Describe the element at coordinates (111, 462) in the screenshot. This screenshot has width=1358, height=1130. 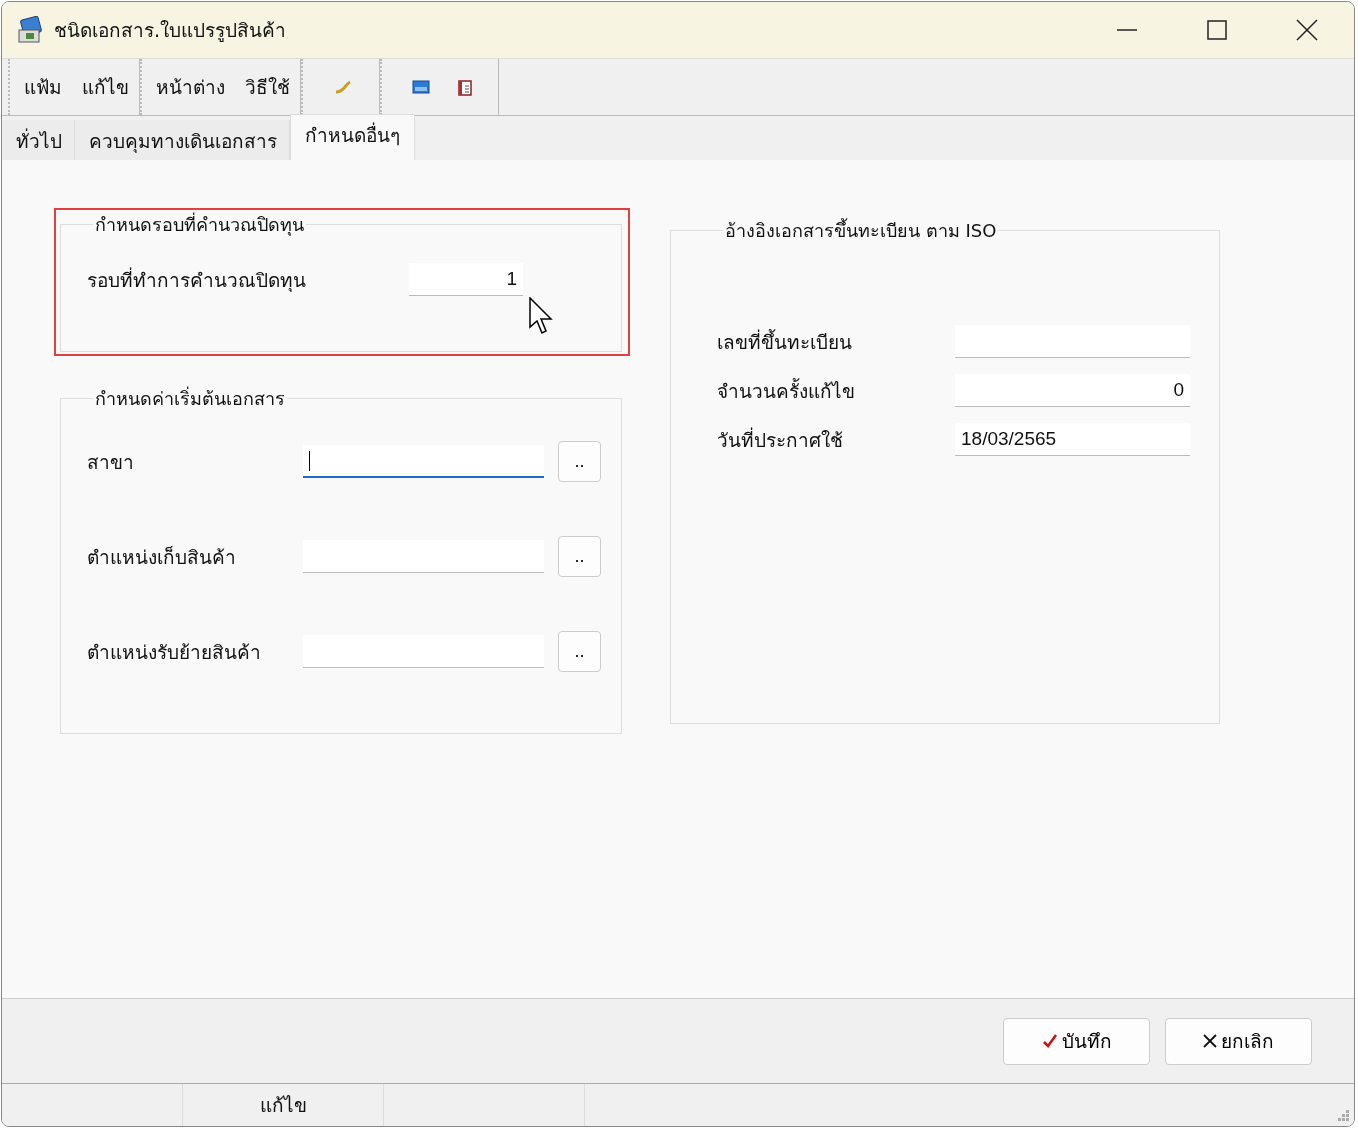
I see `field-label: สาขา` at that location.